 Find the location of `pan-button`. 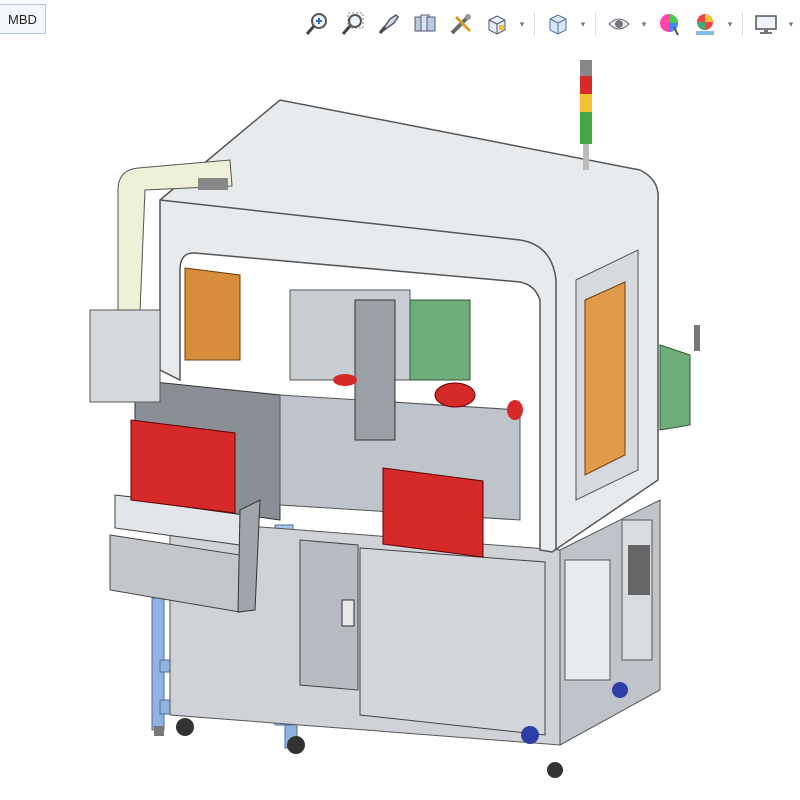

pan-button is located at coordinates (389, 24).